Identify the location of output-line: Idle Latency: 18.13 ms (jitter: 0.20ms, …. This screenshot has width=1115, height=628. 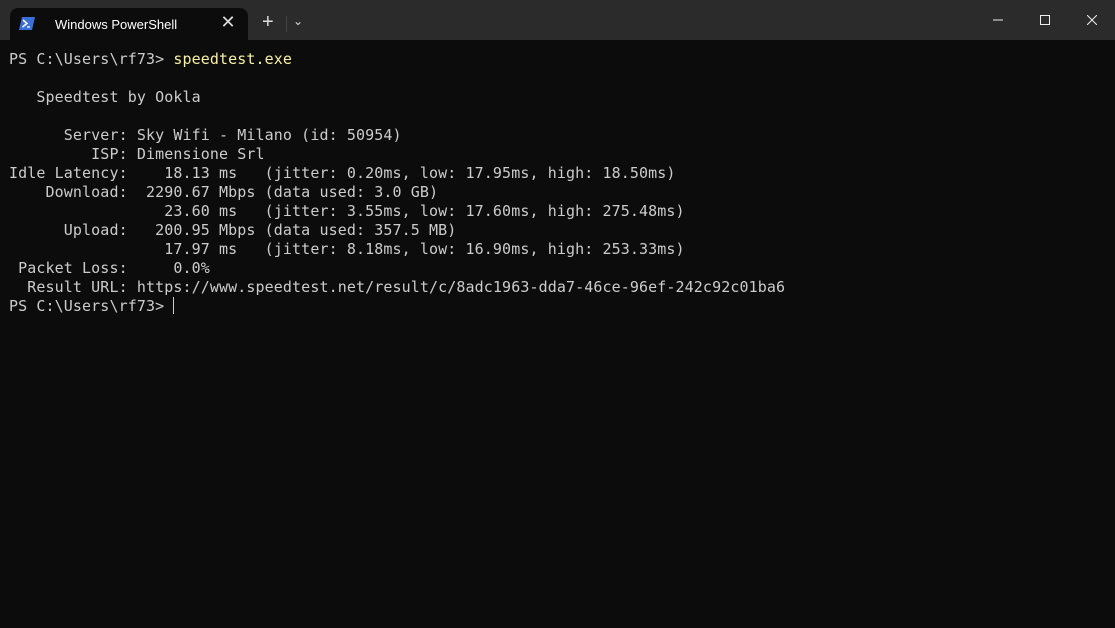
(342, 173).